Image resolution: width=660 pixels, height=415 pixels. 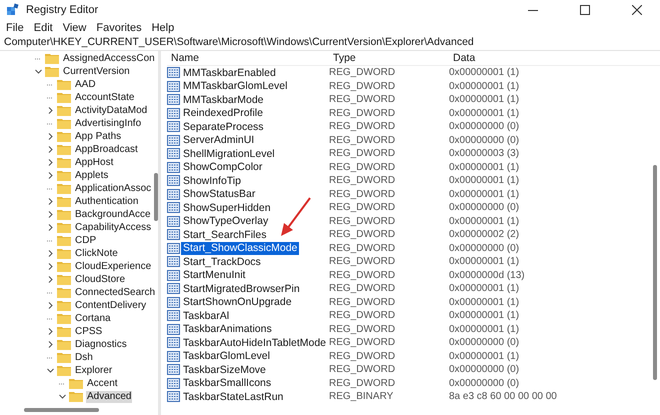 I want to click on tree-item: Diagnostics, so click(x=101, y=344).